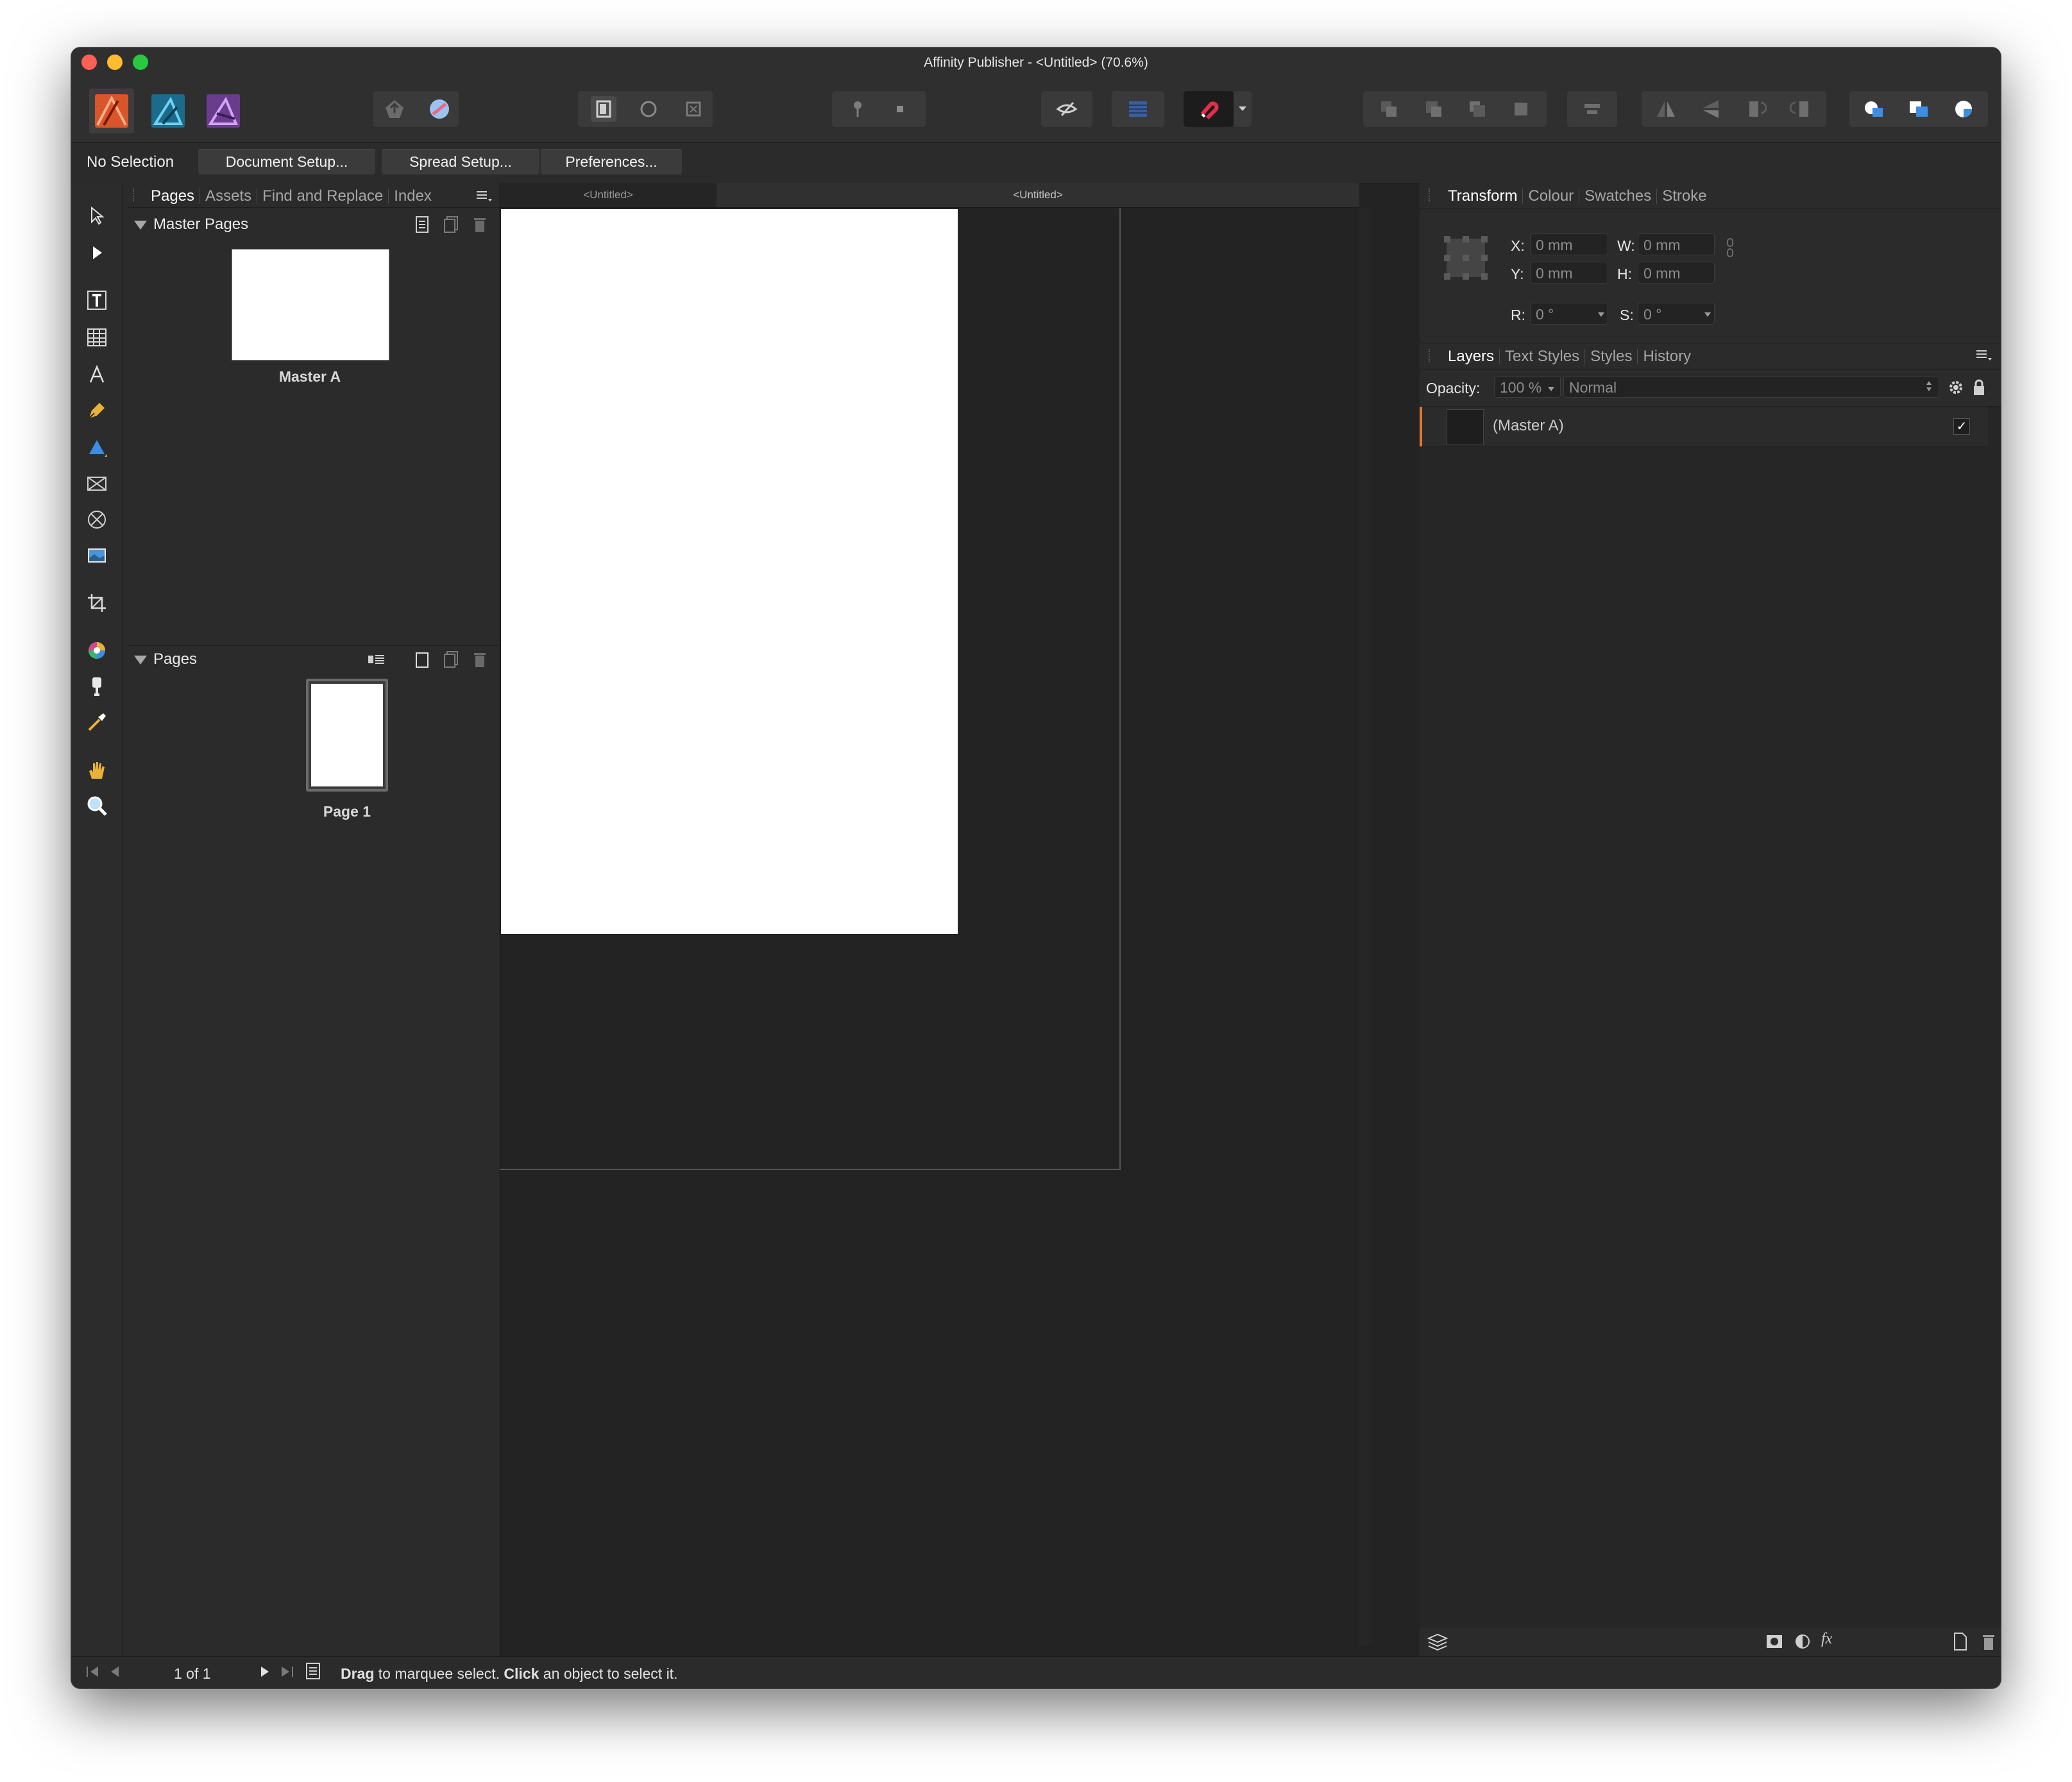 This screenshot has height=1782, width=2072. Describe the element at coordinates (115, 1671) in the screenshot. I see `previous-page-icon` at that location.